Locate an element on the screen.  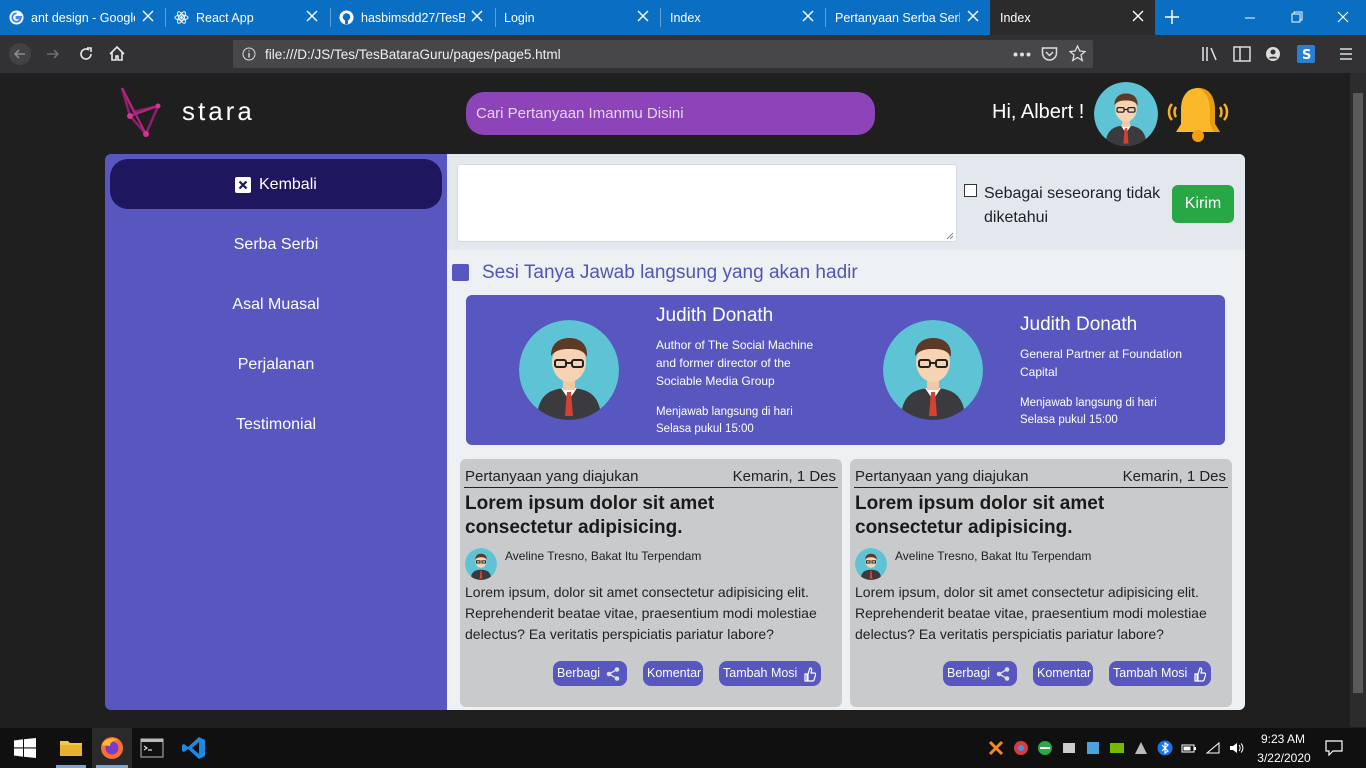
minimize-icon is located at coordinates (1250, 18).